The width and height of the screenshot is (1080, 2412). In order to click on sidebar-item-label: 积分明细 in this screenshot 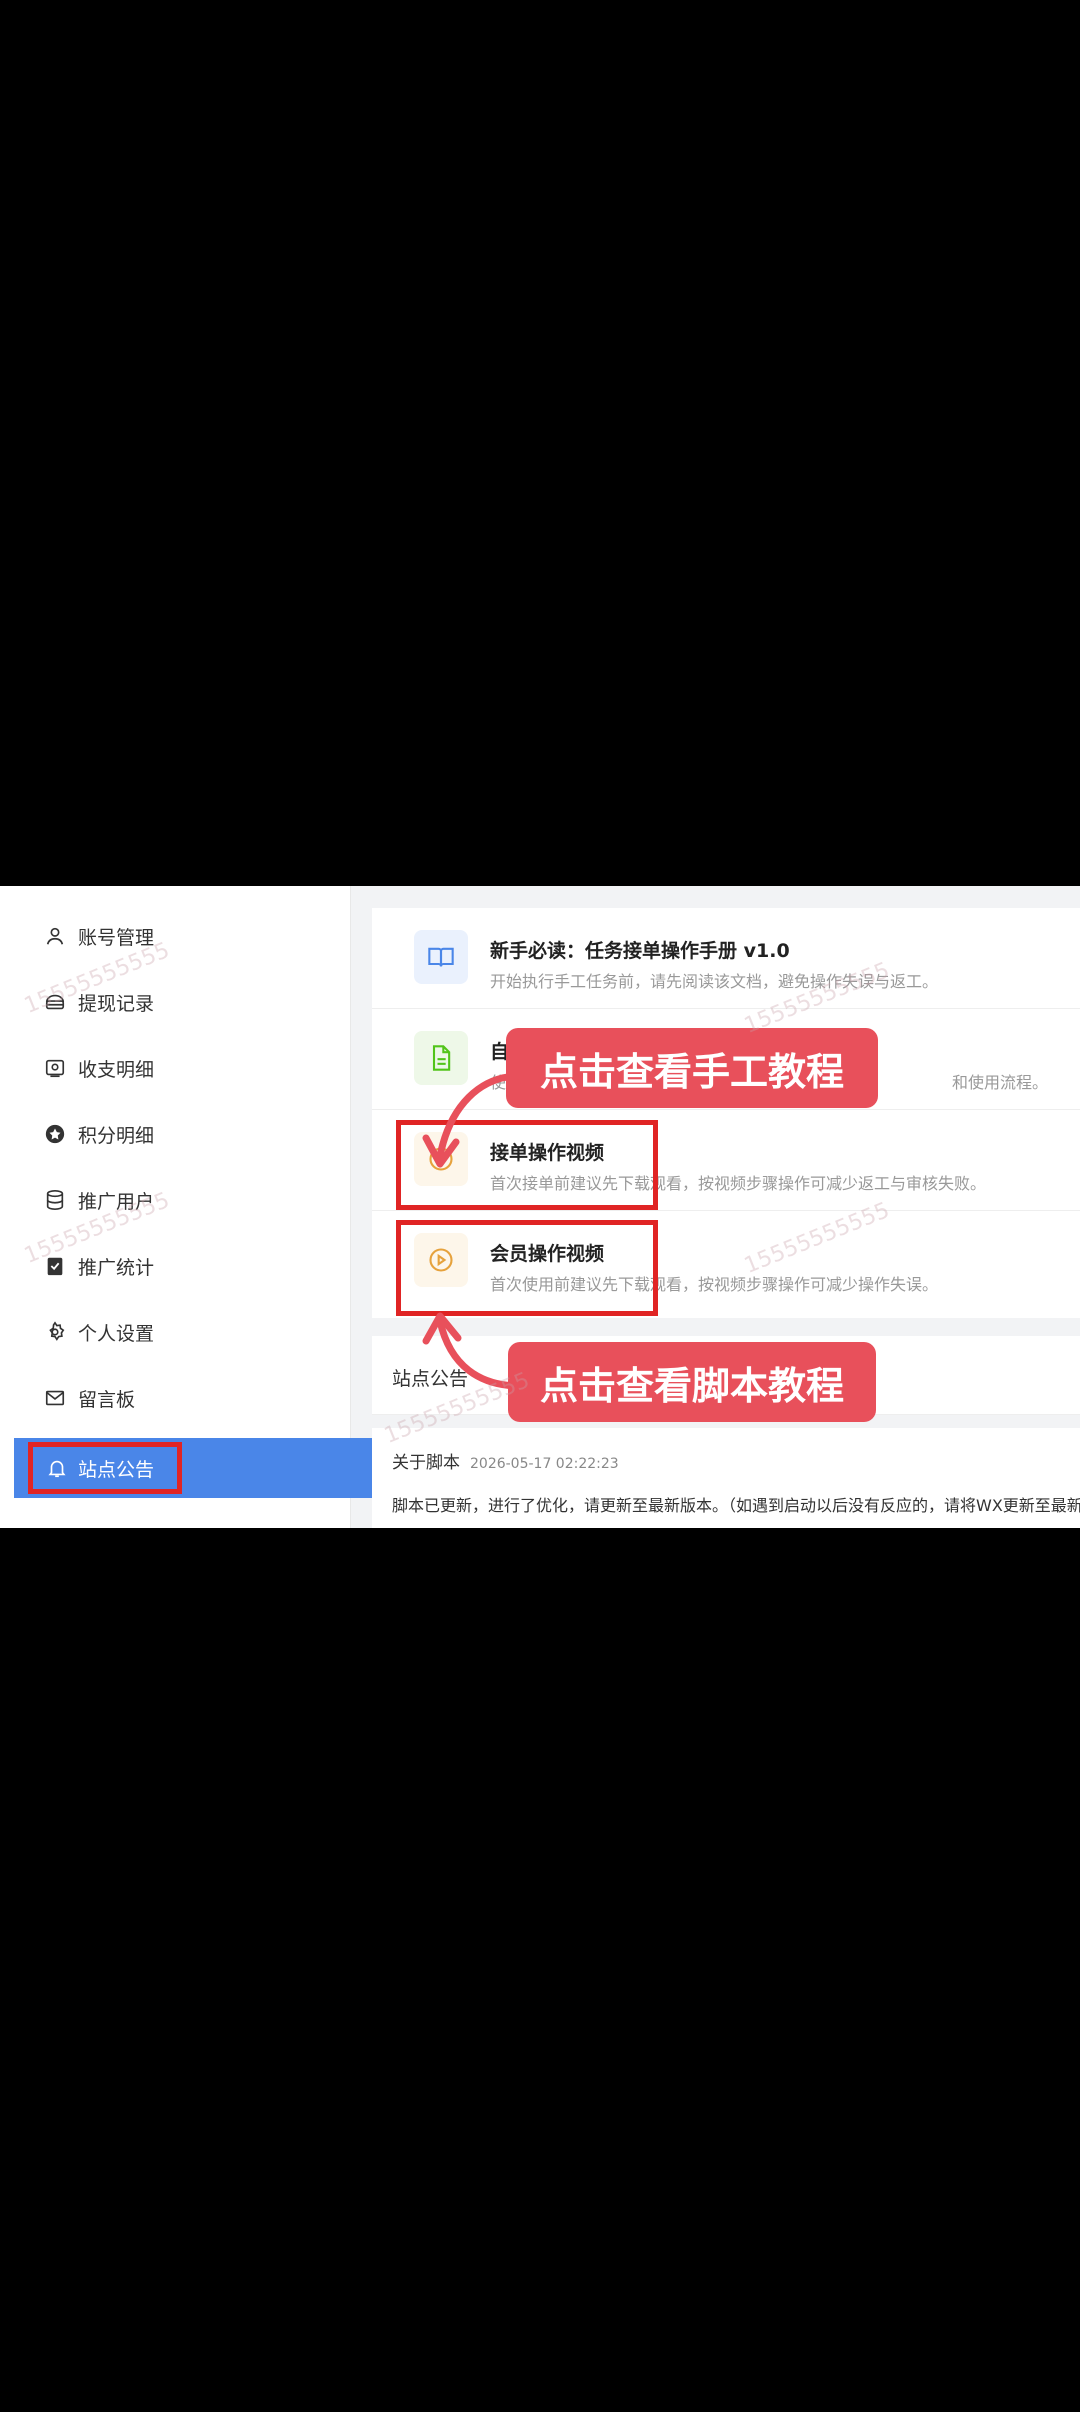, I will do `click(116, 1135)`.